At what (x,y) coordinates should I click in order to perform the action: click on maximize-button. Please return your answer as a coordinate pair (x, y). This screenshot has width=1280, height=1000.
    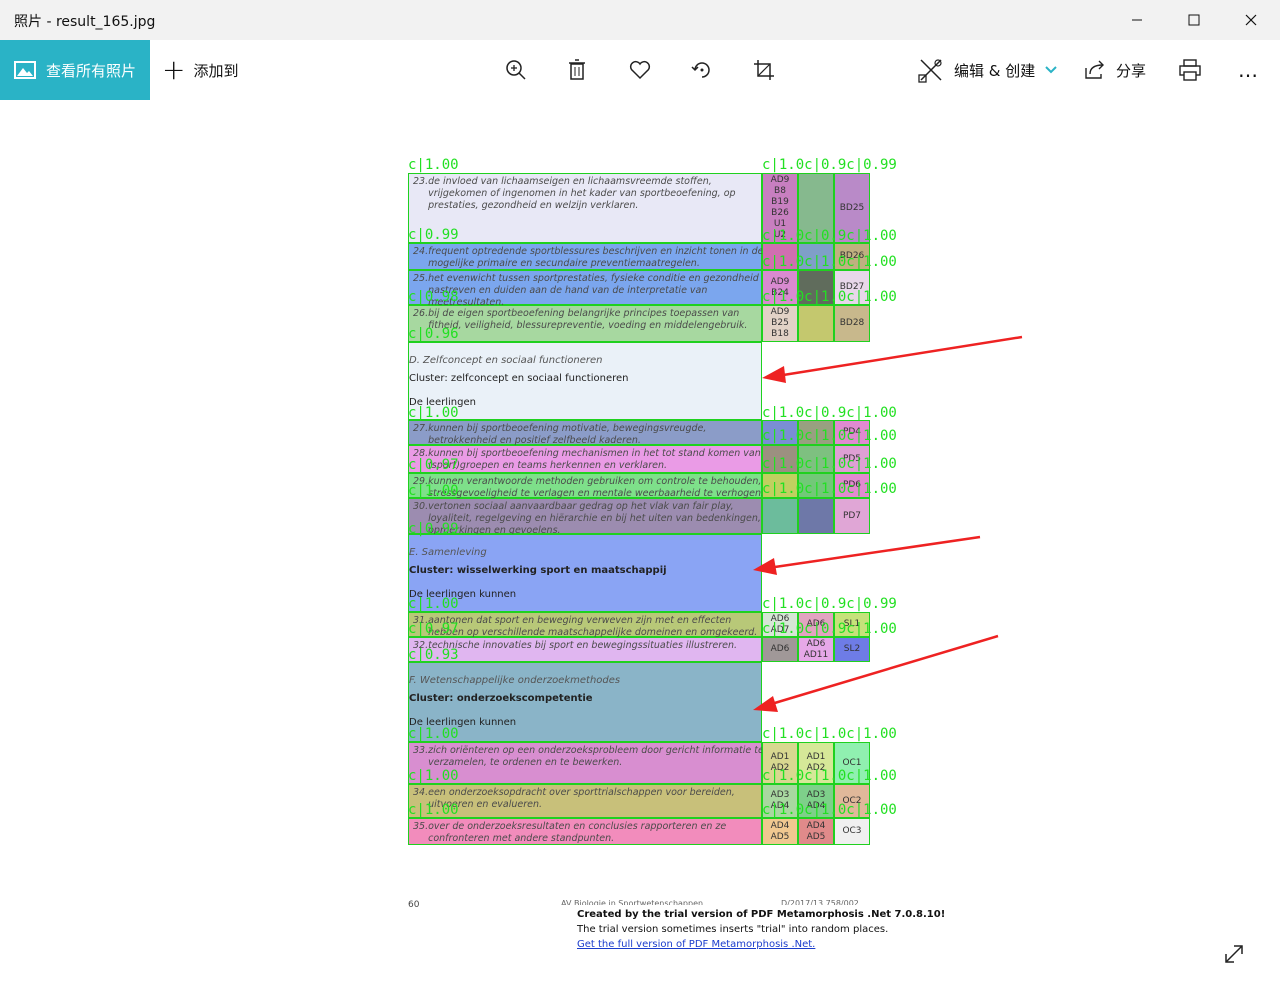
    Looking at the image, I should click on (1194, 20).